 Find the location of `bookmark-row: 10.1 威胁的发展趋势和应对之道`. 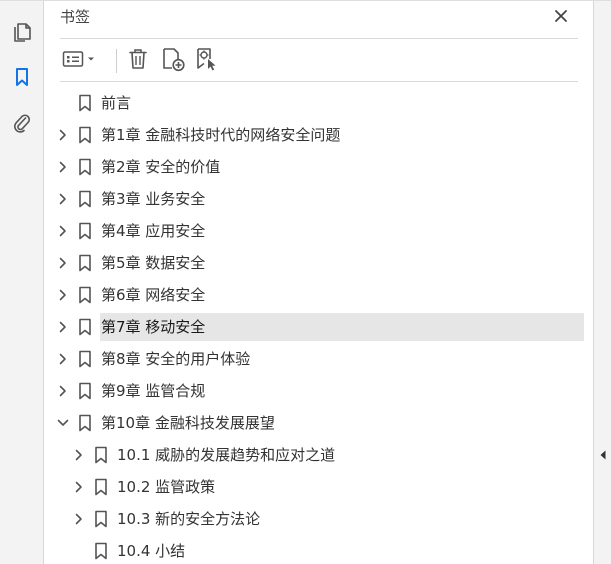

bookmark-row: 10.1 威胁的发展趋势和应对之道 is located at coordinates (319, 457).